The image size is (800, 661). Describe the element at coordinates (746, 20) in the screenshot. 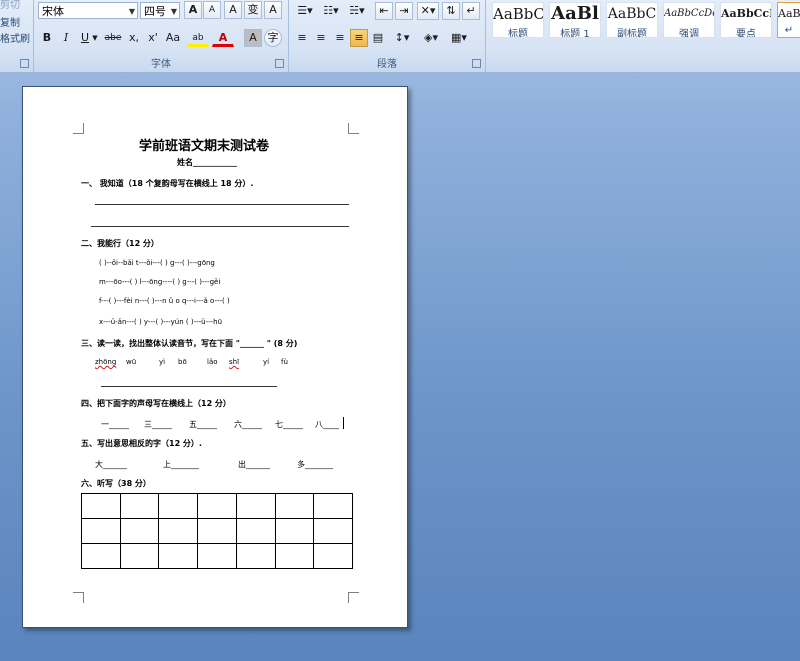

I see `style-strong: AaBbCcD 要点` at that location.